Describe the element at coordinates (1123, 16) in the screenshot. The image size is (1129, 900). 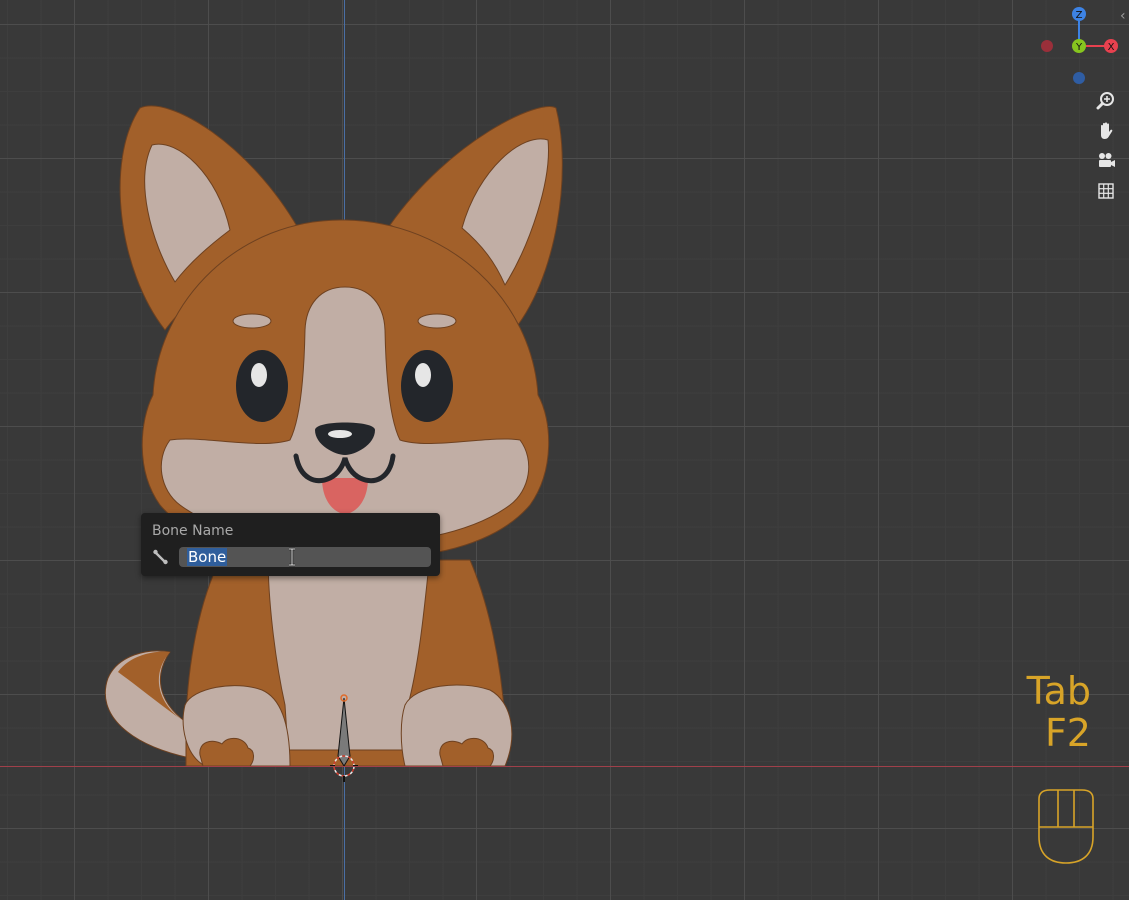
I see `sidebar-toggle-icon: ‹` at that location.